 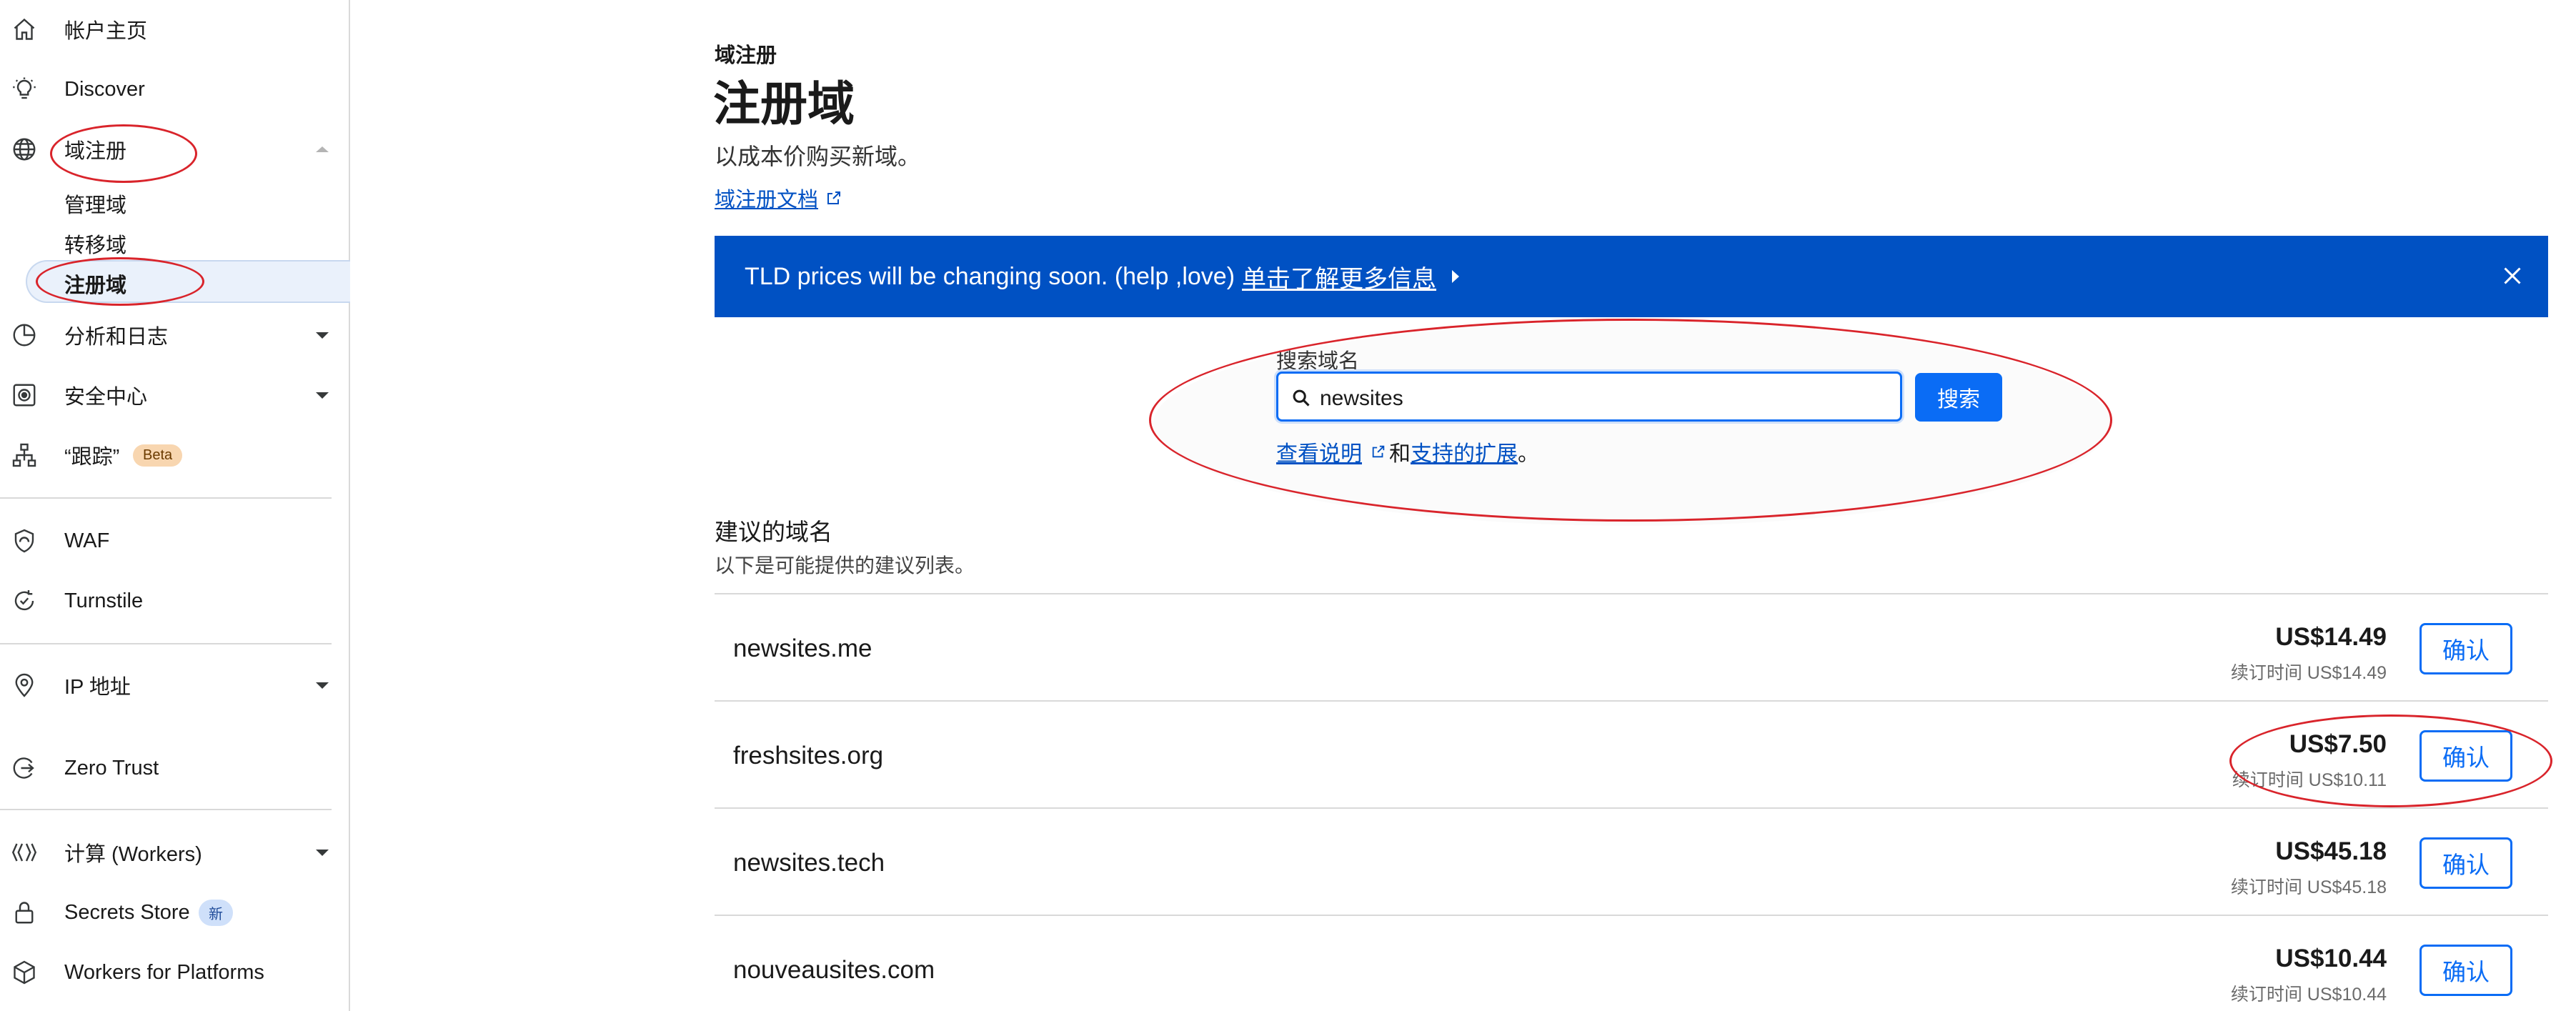 I want to click on domain-name: newsites.tech, so click(x=809, y=863).